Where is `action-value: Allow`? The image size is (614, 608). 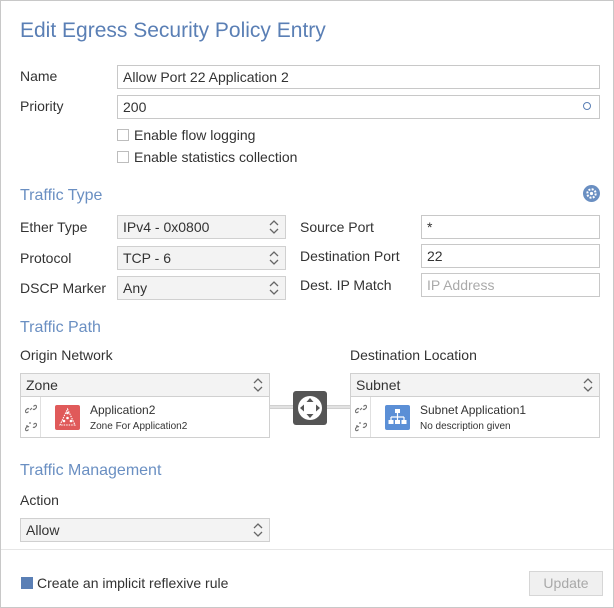
action-value: Allow is located at coordinates (43, 530).